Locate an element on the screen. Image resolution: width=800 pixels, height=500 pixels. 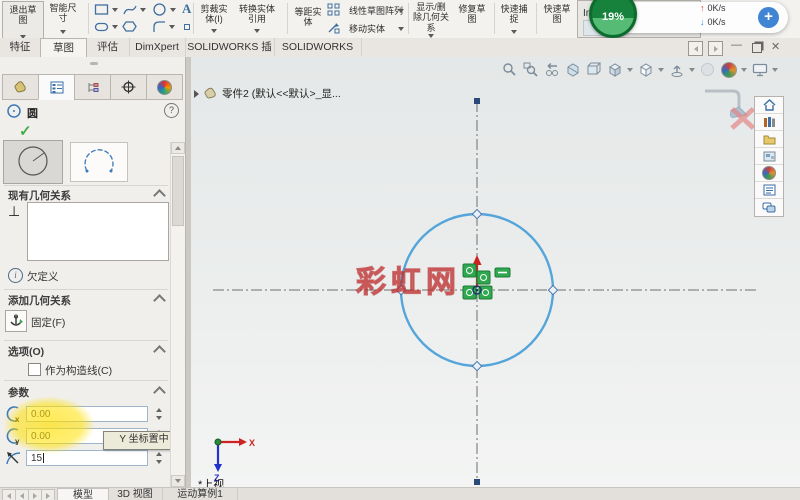
panel-scrollbar is located at coordinates (177, 314).